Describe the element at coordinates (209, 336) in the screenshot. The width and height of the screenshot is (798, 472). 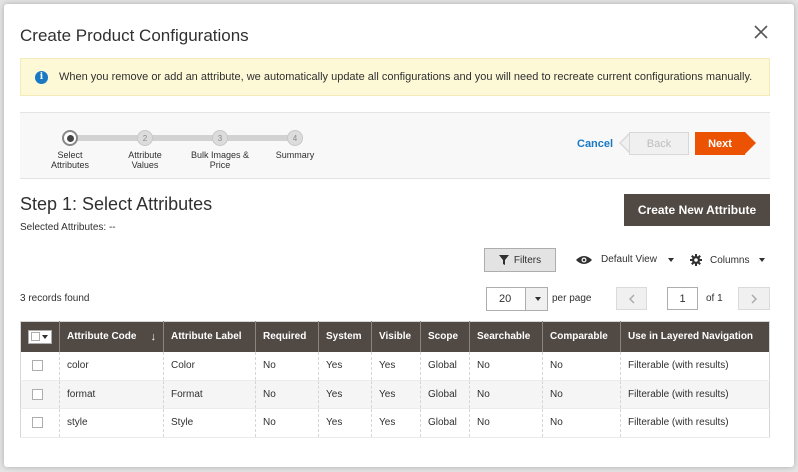
I see `column-attribute-label: Attribute Label` at that location.